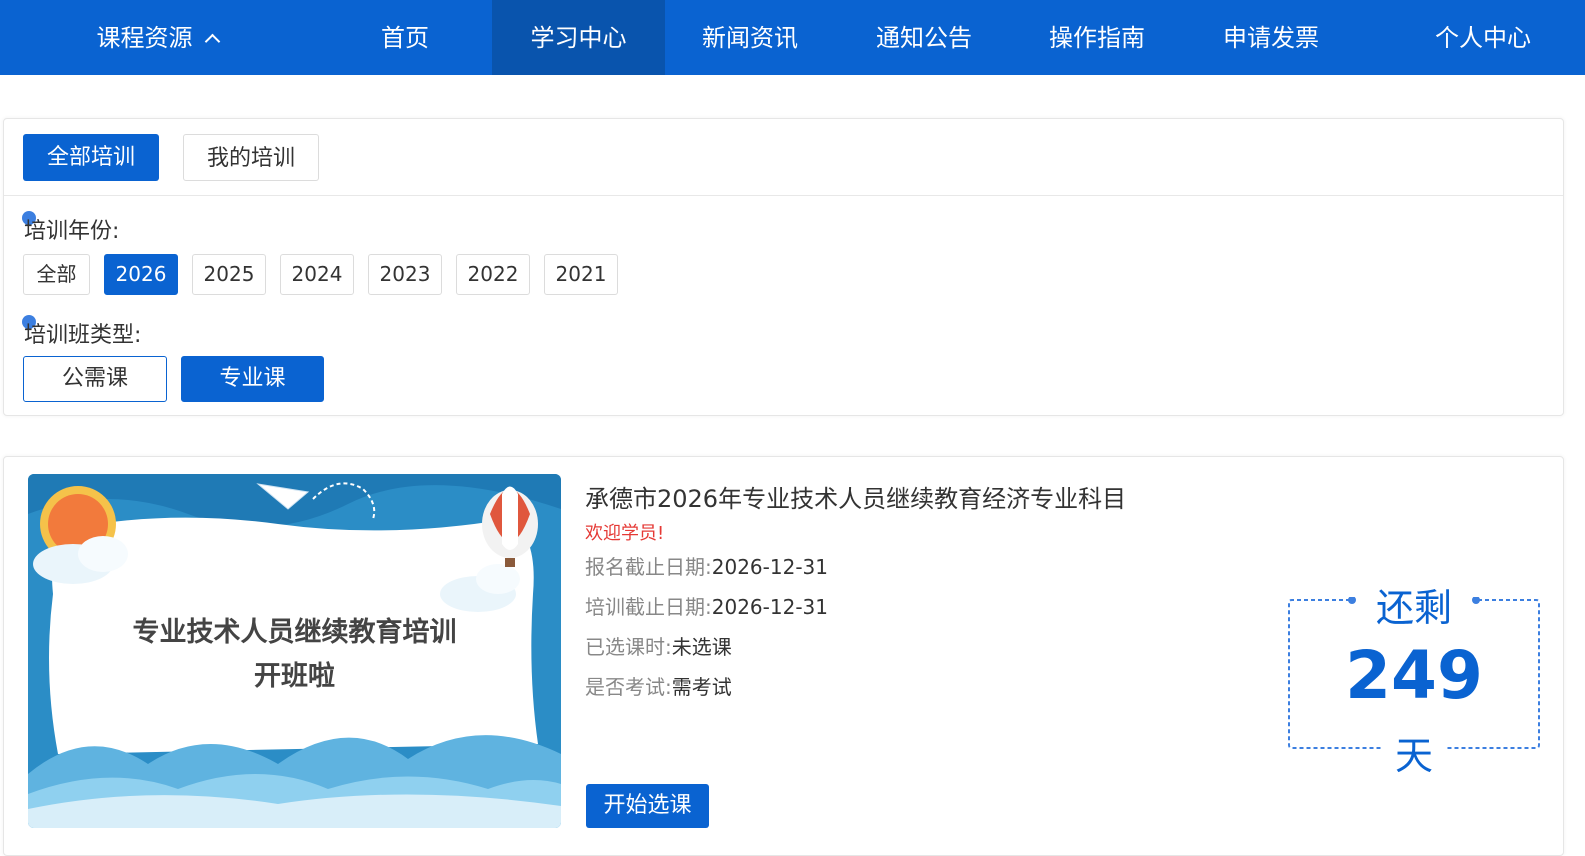  Describe the element at coordinates (1271, 37) in the screenshot. I see `nav-invoice: 申请发票` at that location.